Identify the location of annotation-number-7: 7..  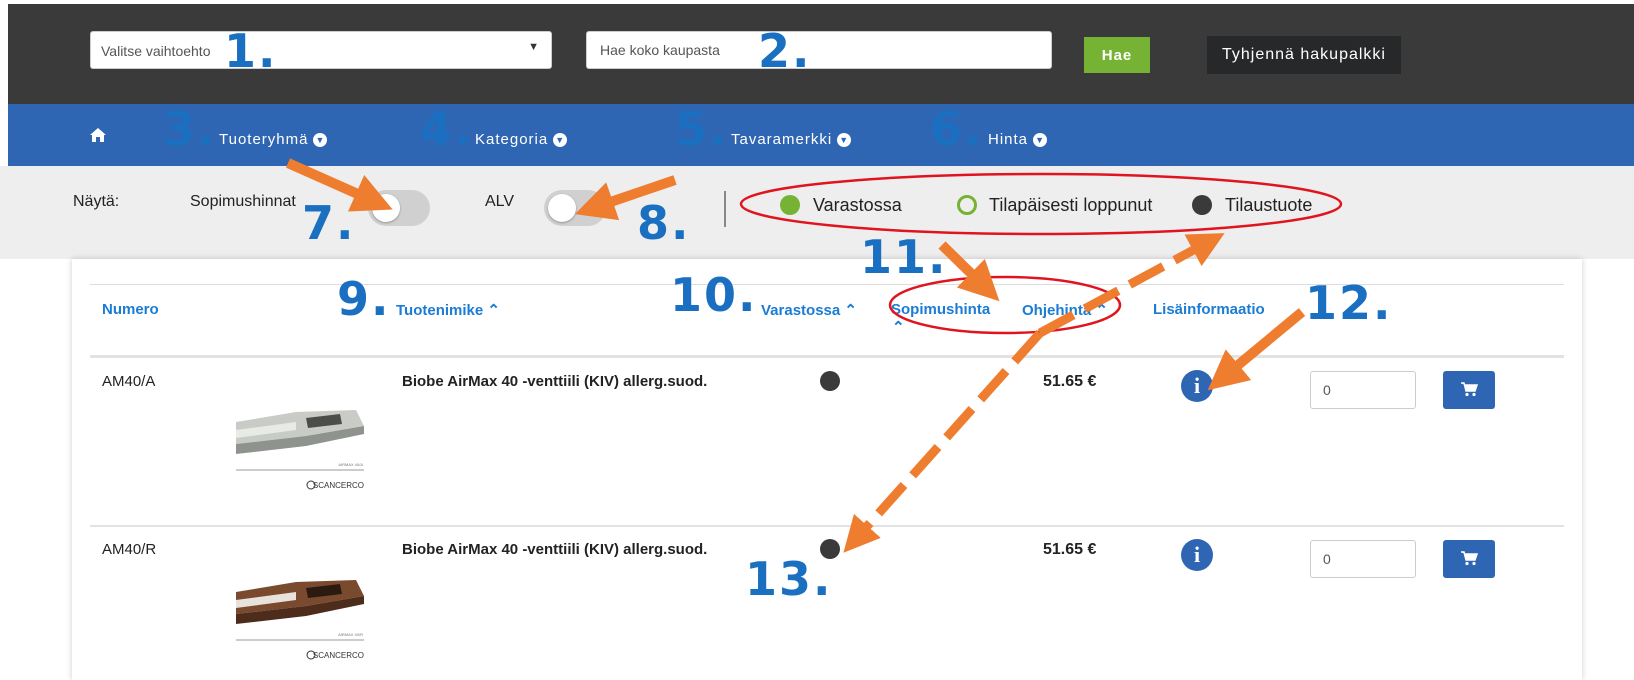
(329, 223).